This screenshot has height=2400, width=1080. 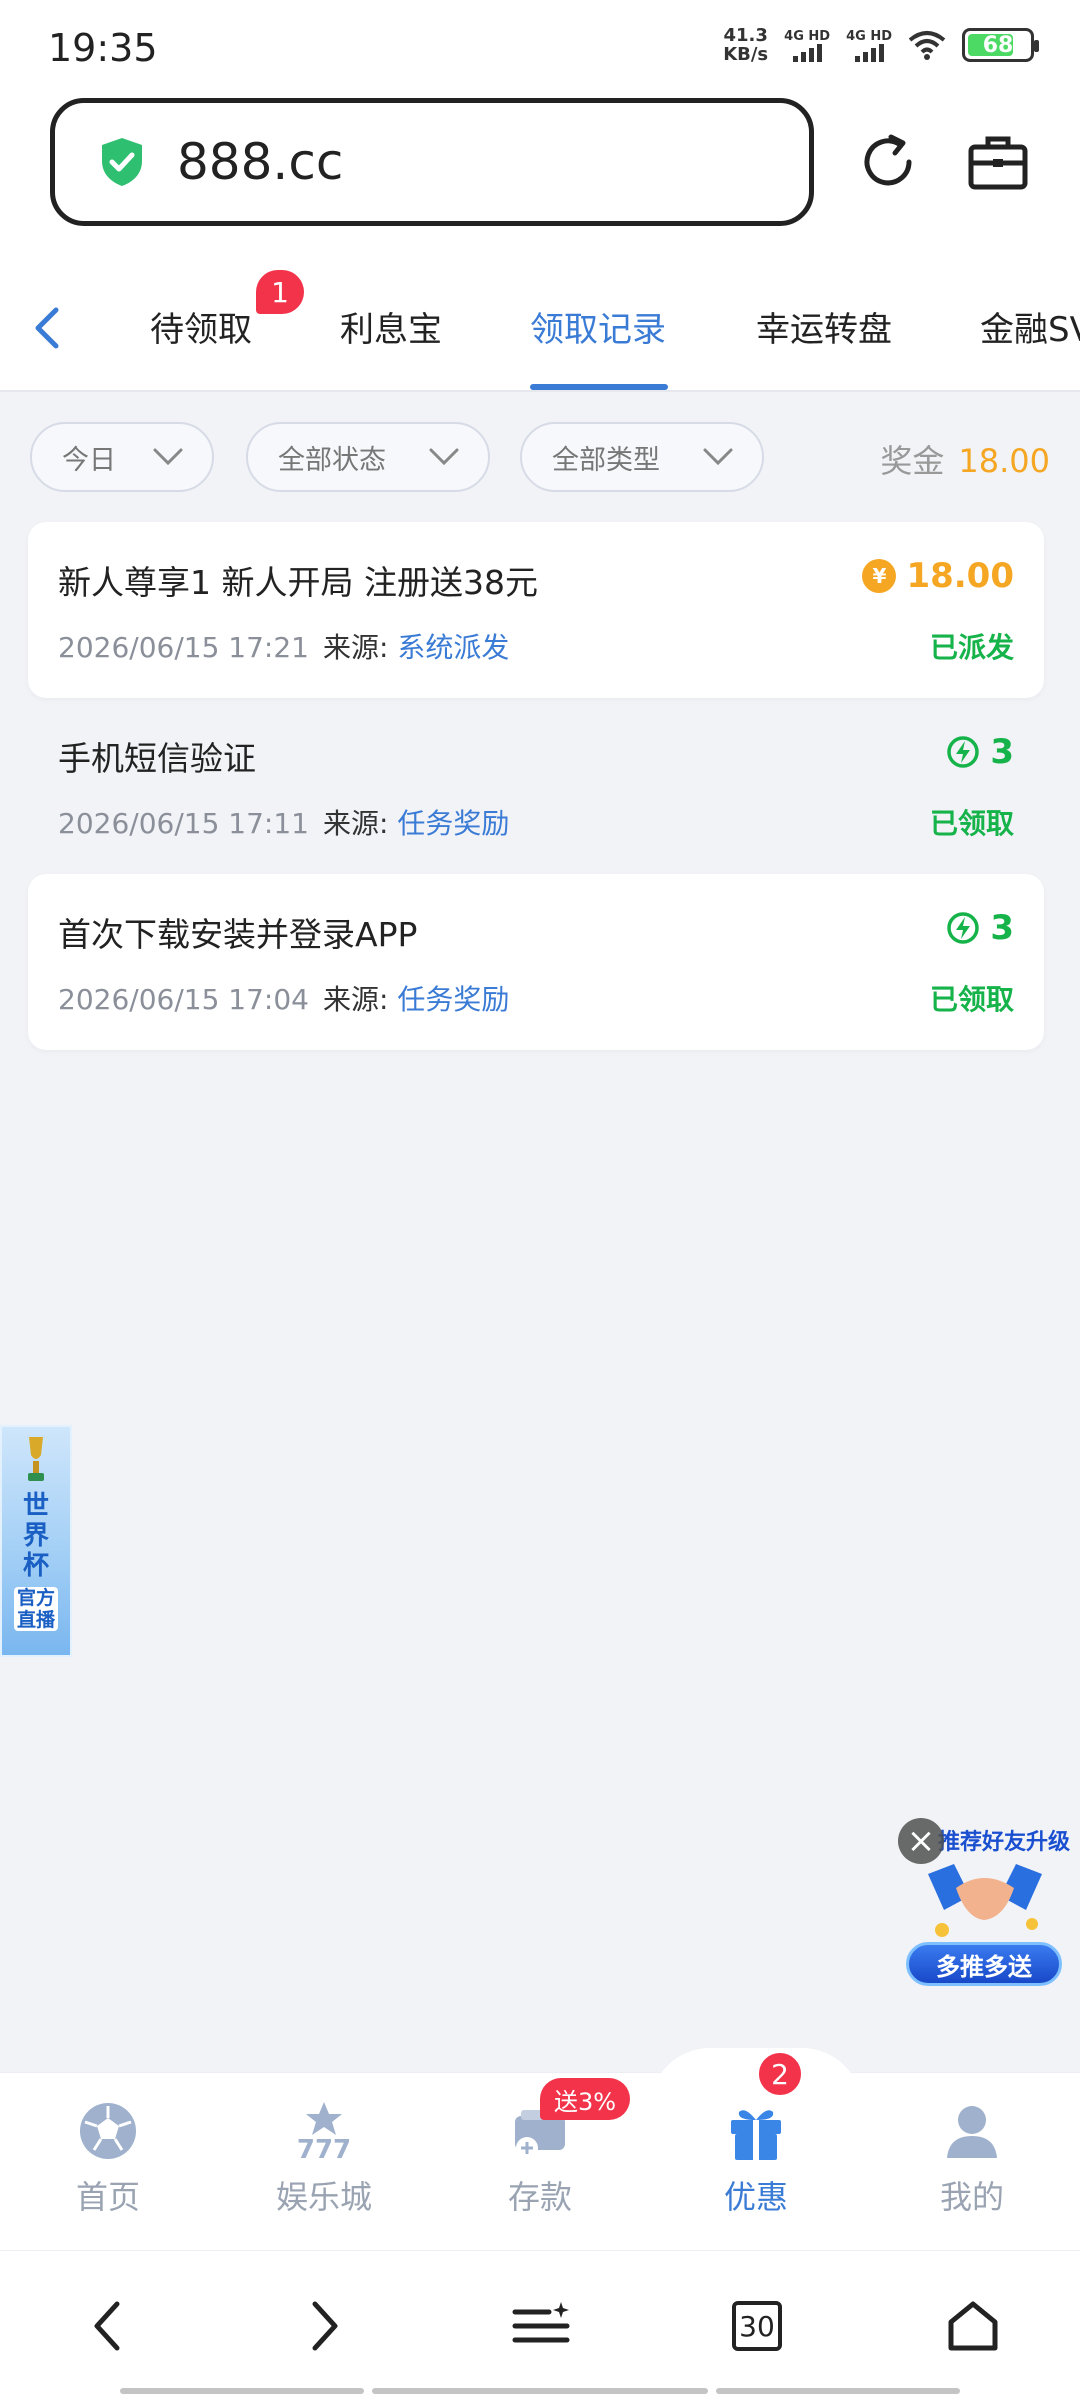 I want to click on nav-home: 首页, so click(x=108, y=2158).